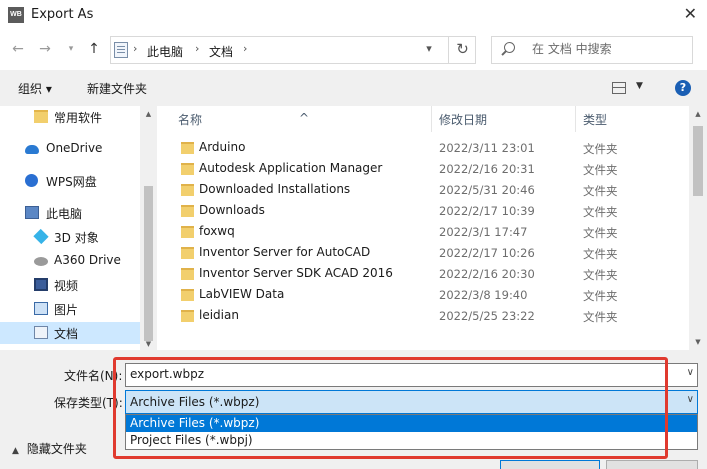  Describe the element at coordinates (639, 86) in the screenshot. I see `view-options-chevron-icon: ▼` at that location.